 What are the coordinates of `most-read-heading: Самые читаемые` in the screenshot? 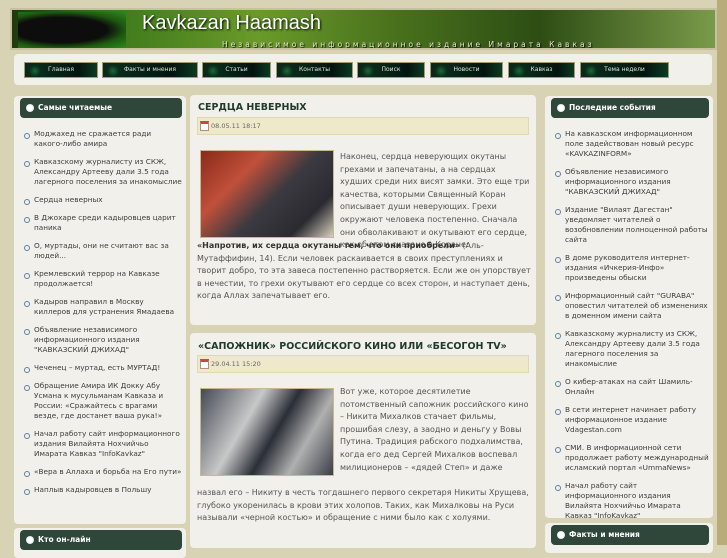 It's located at (101, 108).